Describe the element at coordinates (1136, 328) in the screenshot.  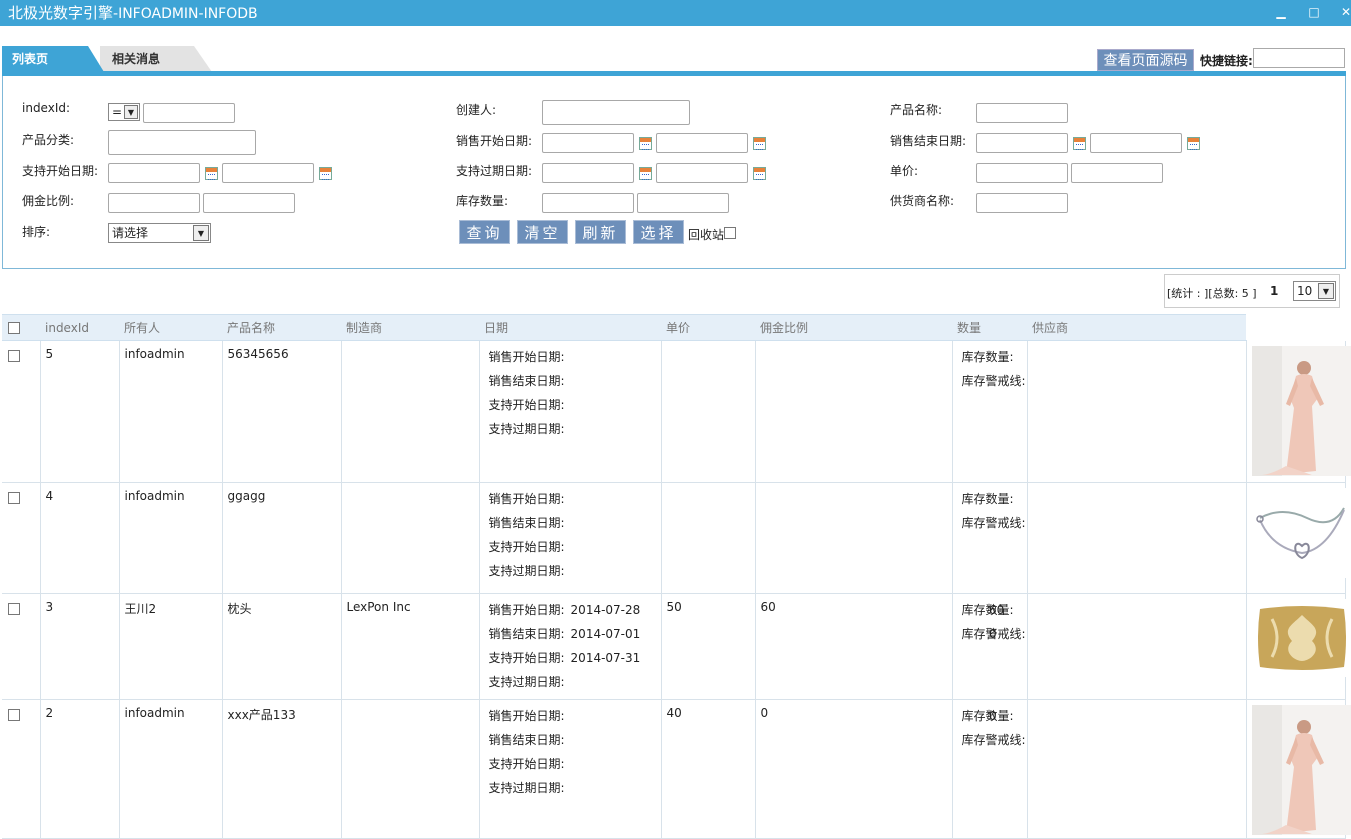
I see `col-supplier: 供应商` at that location.